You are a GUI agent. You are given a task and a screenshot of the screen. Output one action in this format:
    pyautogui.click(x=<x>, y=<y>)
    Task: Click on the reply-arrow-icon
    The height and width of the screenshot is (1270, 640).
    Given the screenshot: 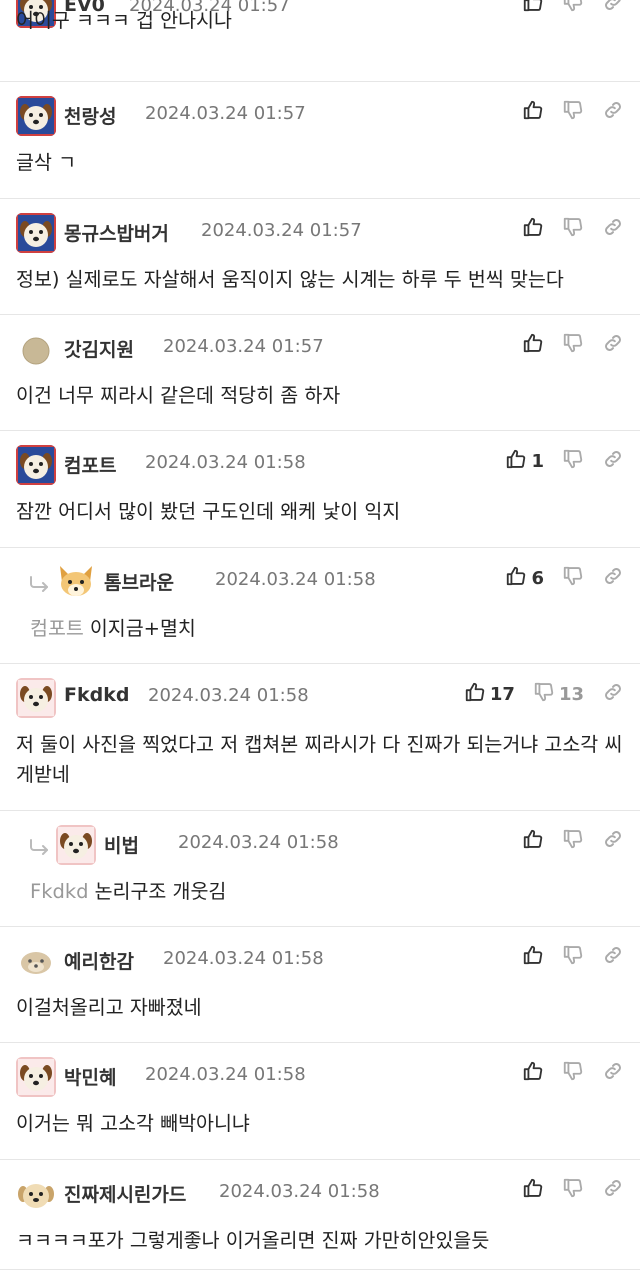 What is the action you would take?
    pyautogui.click(x=39, y=847)
    